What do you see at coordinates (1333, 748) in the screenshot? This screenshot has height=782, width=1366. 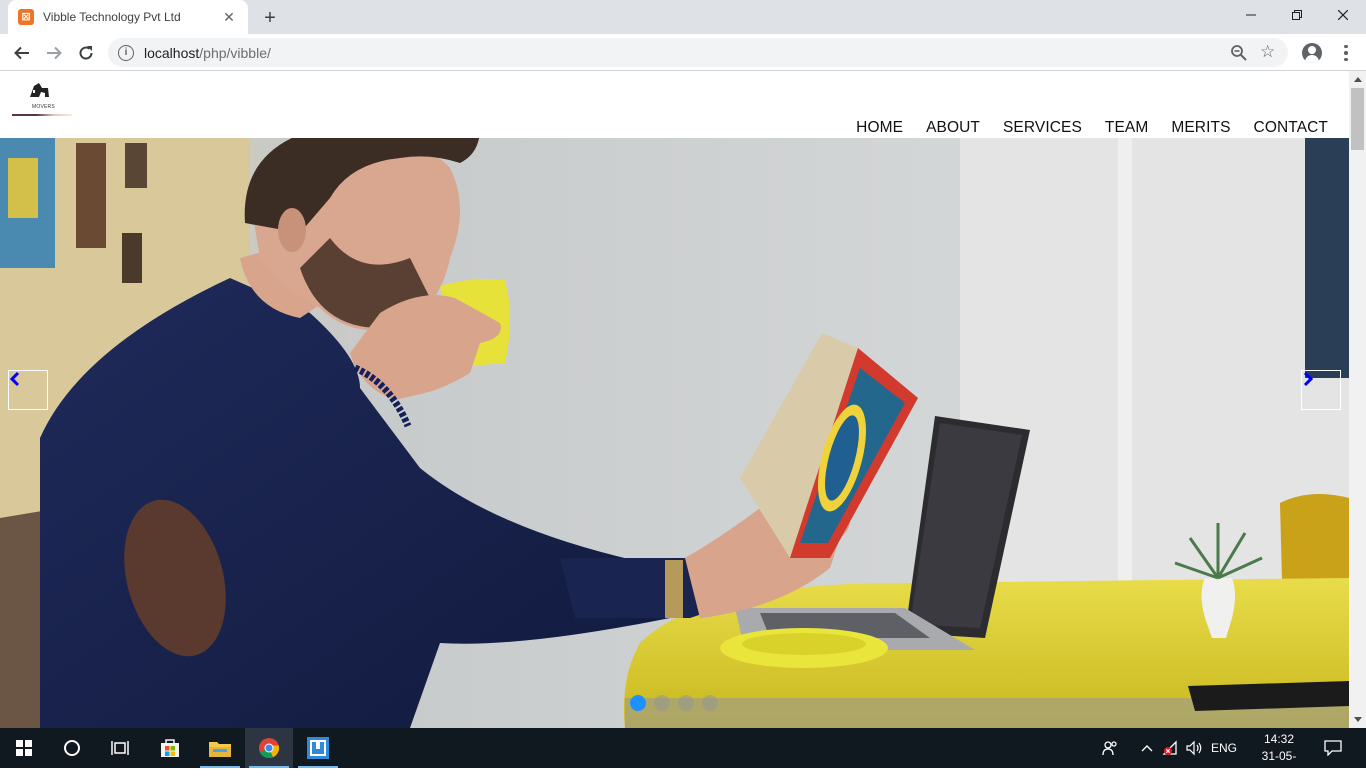 I see `action-center-icon` at bounding box center [1333, 748].